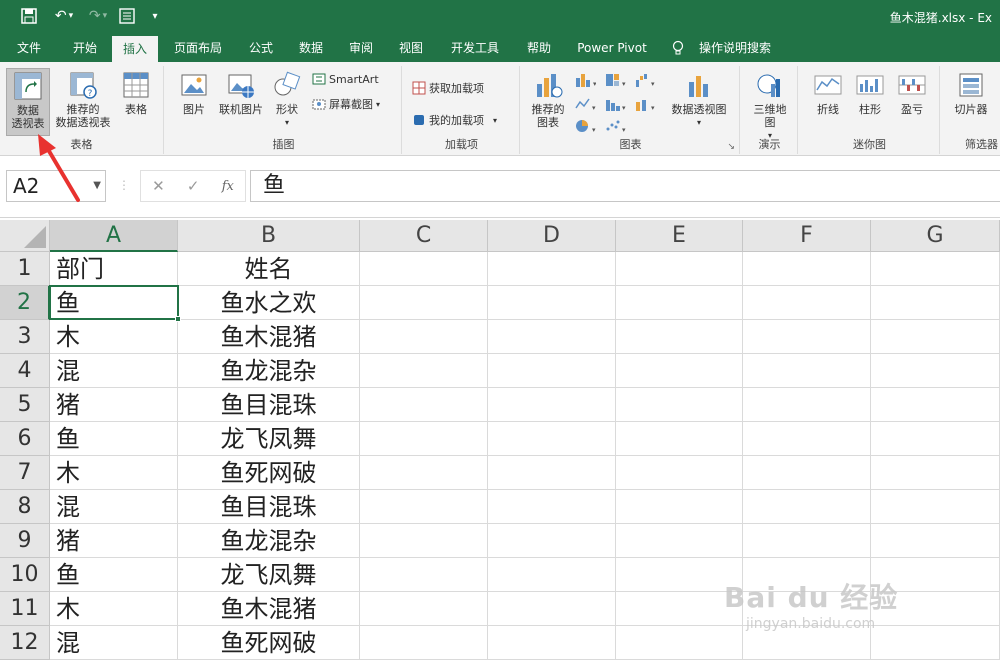  I want to click on sparkline-winloss-button: 盈亏, so click(912, 103).